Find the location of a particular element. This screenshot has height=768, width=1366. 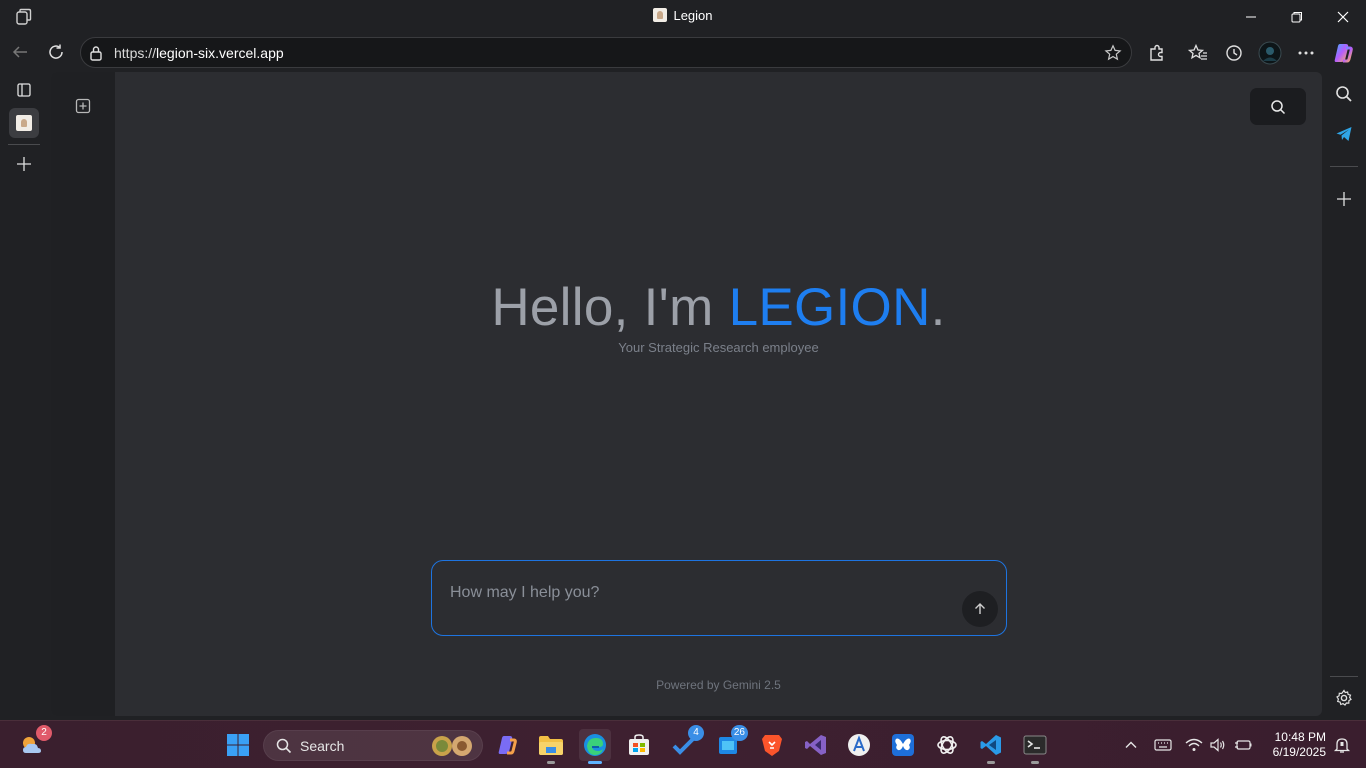

tray-clock: 10:48 PM 6/19/2025 is located at coordinates (1299, 745).